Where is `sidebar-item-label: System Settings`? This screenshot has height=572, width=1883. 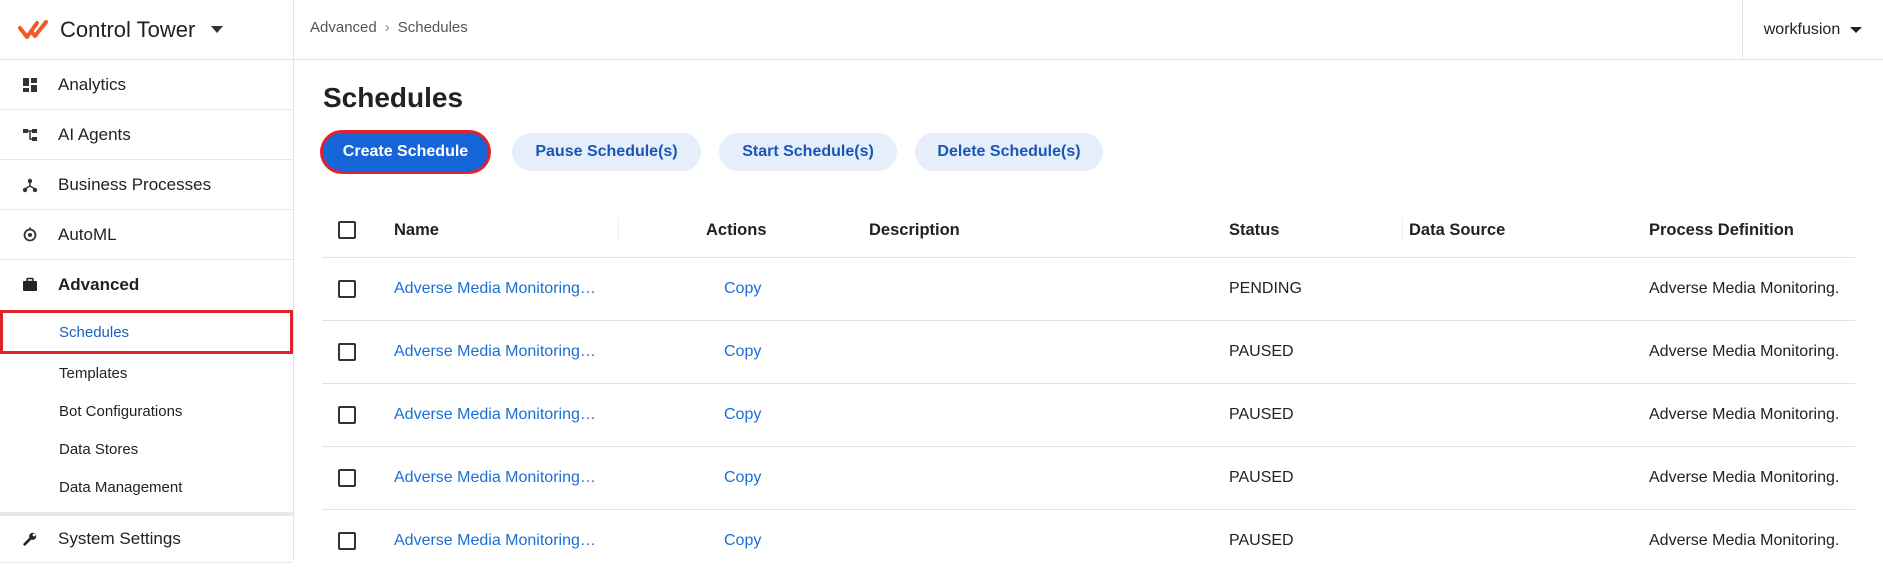
sidebar-item-label: System Settings is located at coordinates (119, 538).